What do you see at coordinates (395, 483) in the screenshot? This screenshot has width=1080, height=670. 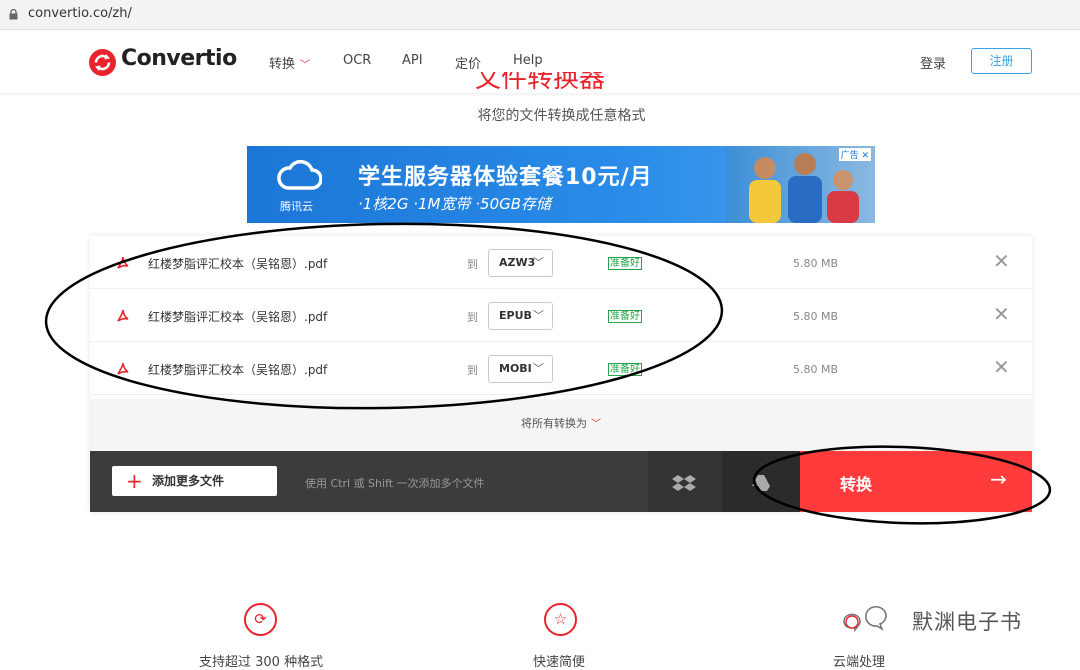 I see `multi-select-hint: 使用 Ctrl 或 Shift 一次添加多个文件` at bounding box center [395, 483].